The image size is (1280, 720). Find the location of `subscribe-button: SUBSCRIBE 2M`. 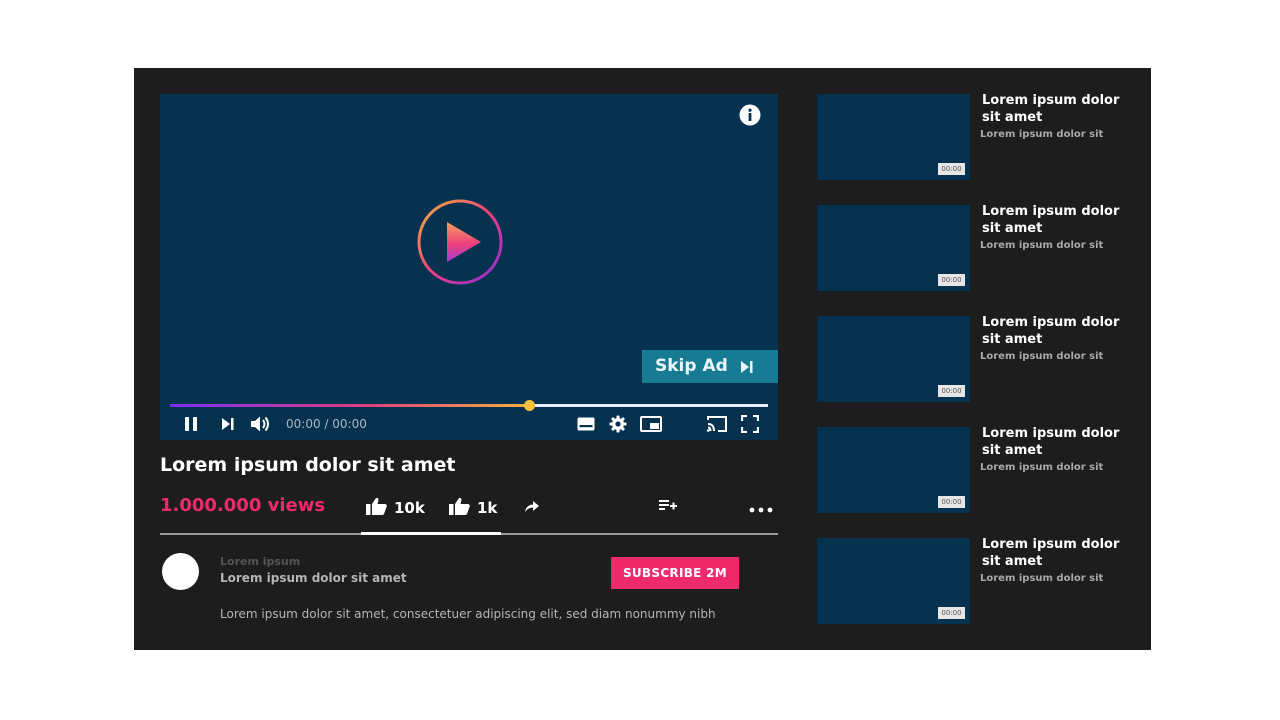

subscribe-button: SUBSCRIBE 2M is located at coordinates (675, 573).